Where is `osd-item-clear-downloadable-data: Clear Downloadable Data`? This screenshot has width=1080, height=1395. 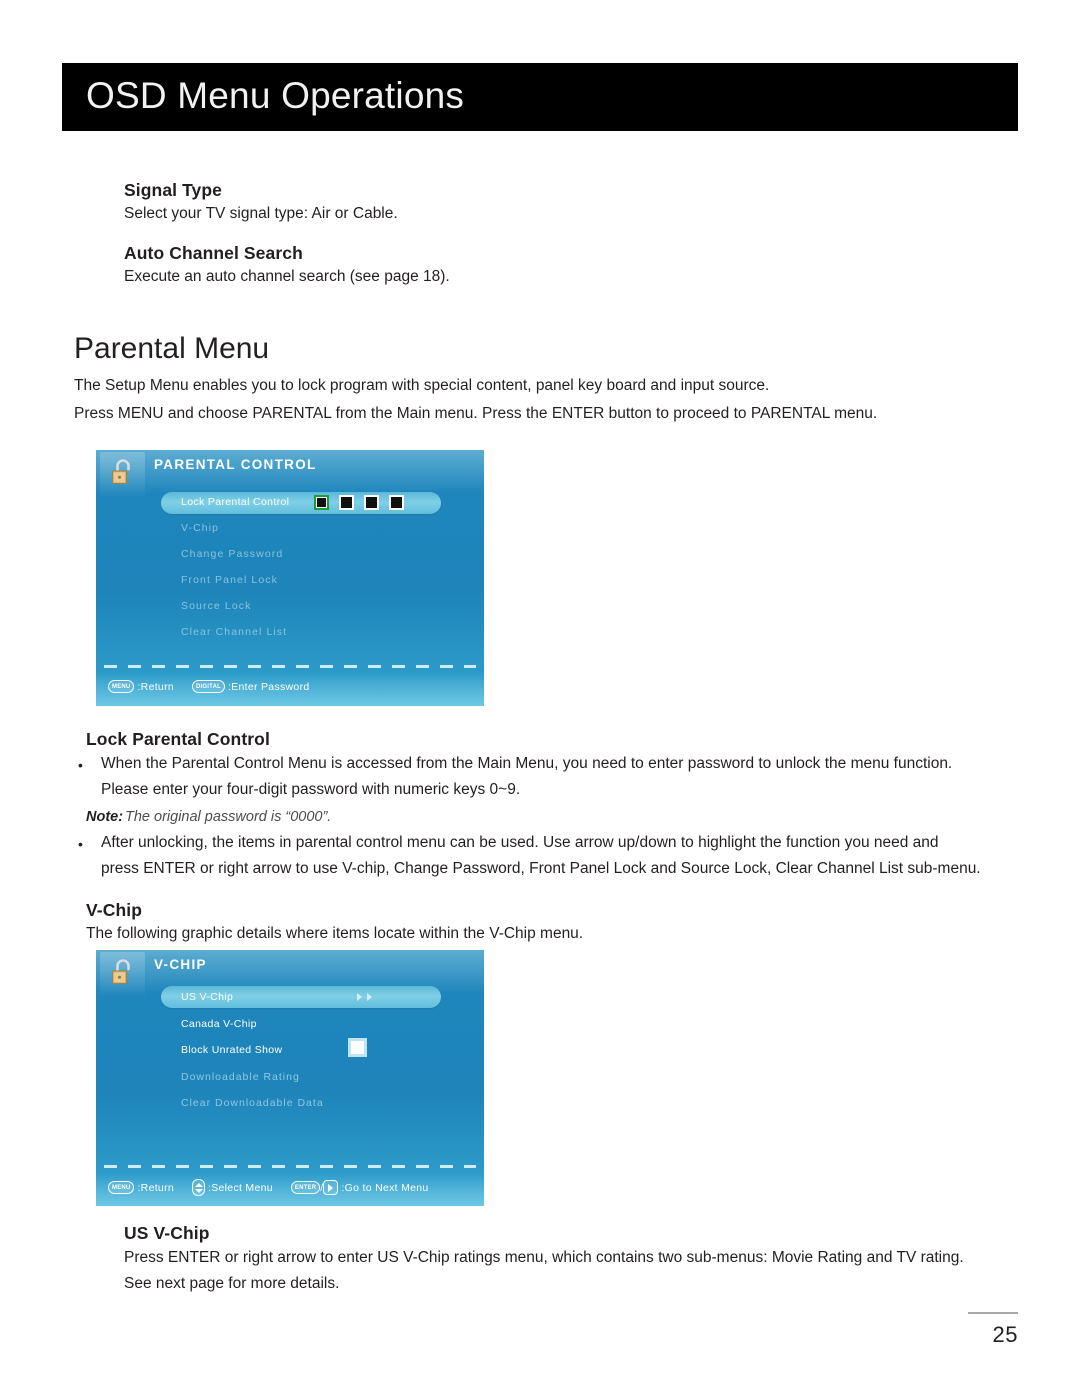
osd-item-clear-downloadable-data: Clear Downloadable Data is located at coordinates (252, 1103).